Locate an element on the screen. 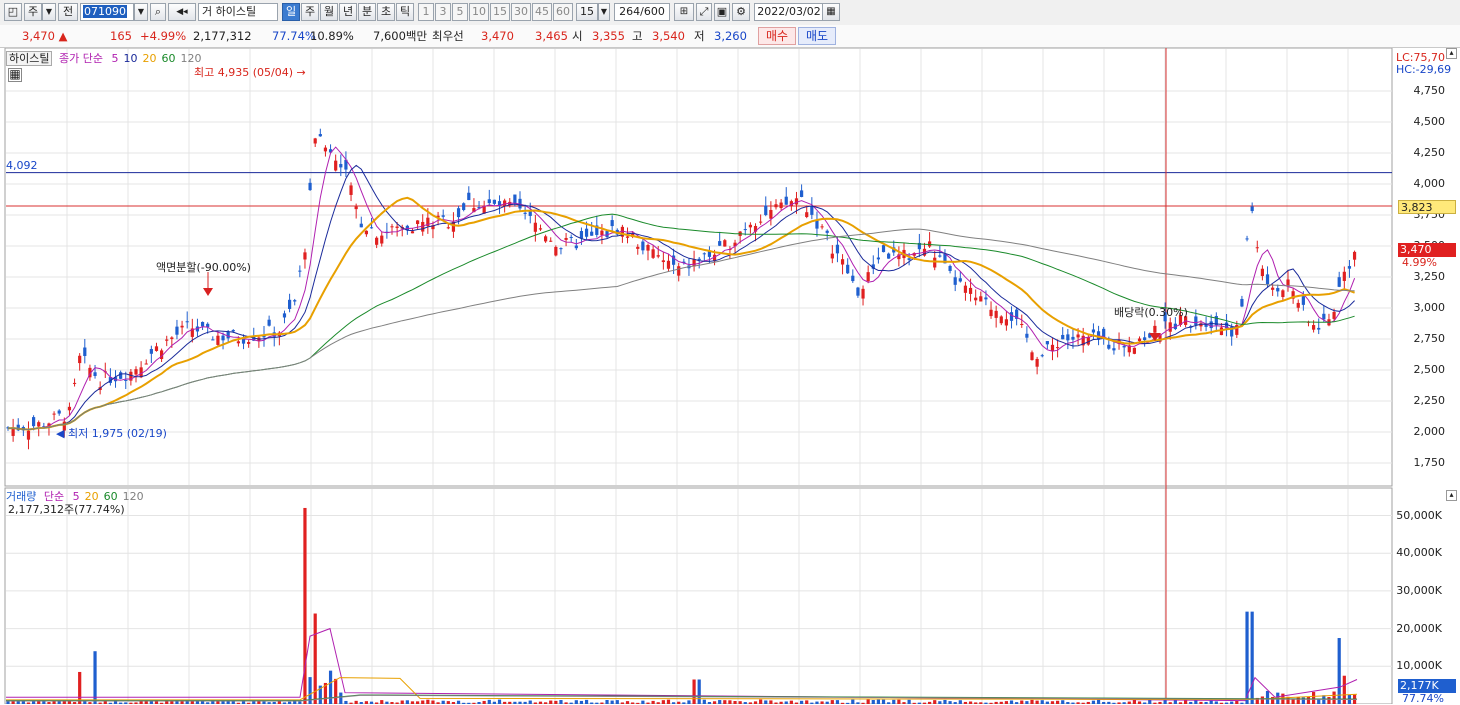 The height and width of the screenshot is (705, 1460). volume-panel-menu-icon: ▴ is located at coordinates (1451, 495).